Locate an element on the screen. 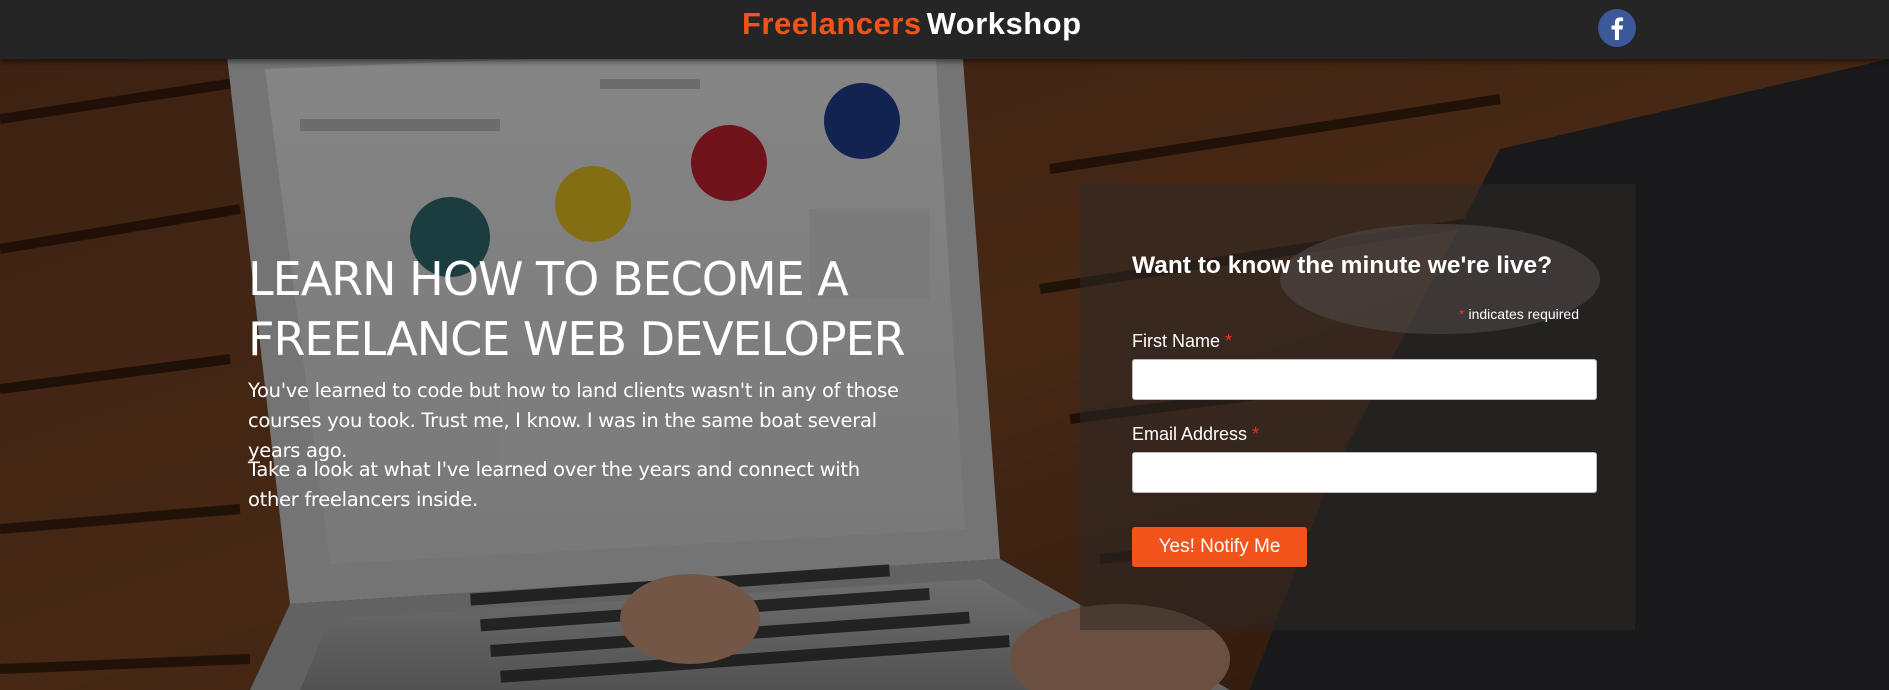 This screenshot has width=1889, height=690. required-note: * indicates required is located at coordinates (1519, 314).